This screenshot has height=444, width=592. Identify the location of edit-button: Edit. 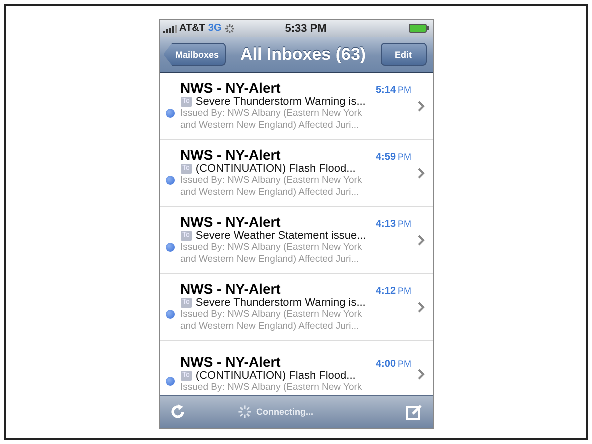
(403, 54).